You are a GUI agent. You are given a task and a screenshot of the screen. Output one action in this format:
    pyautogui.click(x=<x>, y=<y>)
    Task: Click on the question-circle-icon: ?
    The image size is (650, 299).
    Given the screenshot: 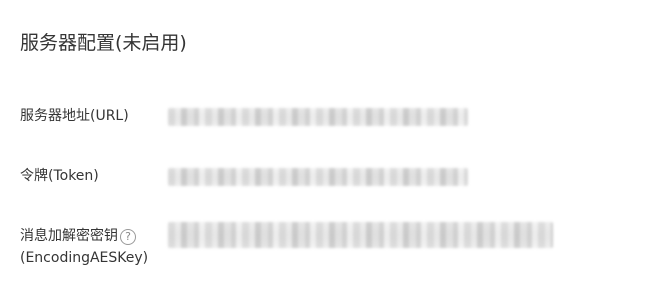 What is the action you would take?
    pyautogui.click(x=128, y=237)
    